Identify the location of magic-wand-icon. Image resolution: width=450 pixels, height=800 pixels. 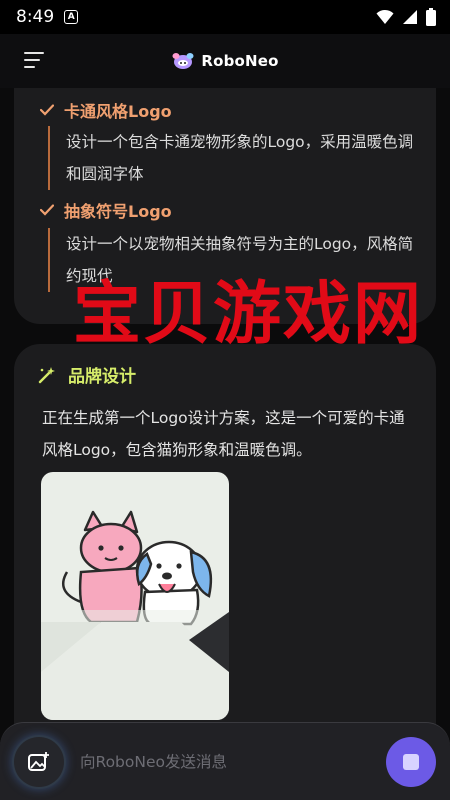
(46, 374).